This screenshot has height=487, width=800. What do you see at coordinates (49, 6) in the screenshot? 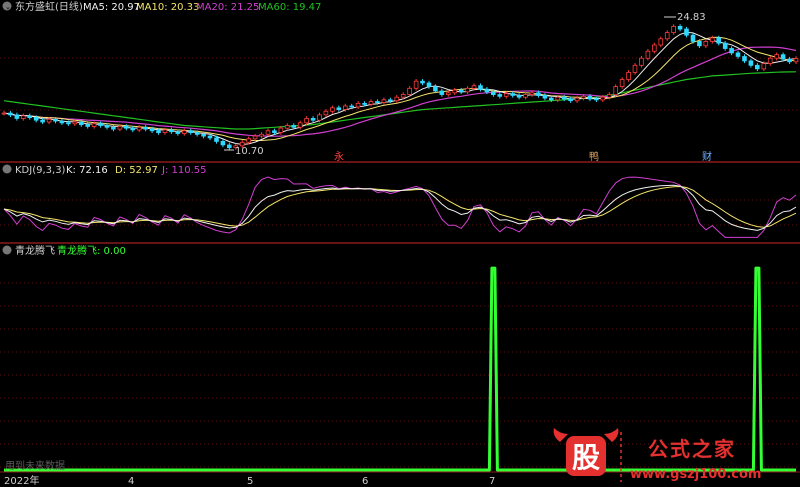
I see `stock-title: 东方盛虹(日线)` at bounding box center [49, 6].